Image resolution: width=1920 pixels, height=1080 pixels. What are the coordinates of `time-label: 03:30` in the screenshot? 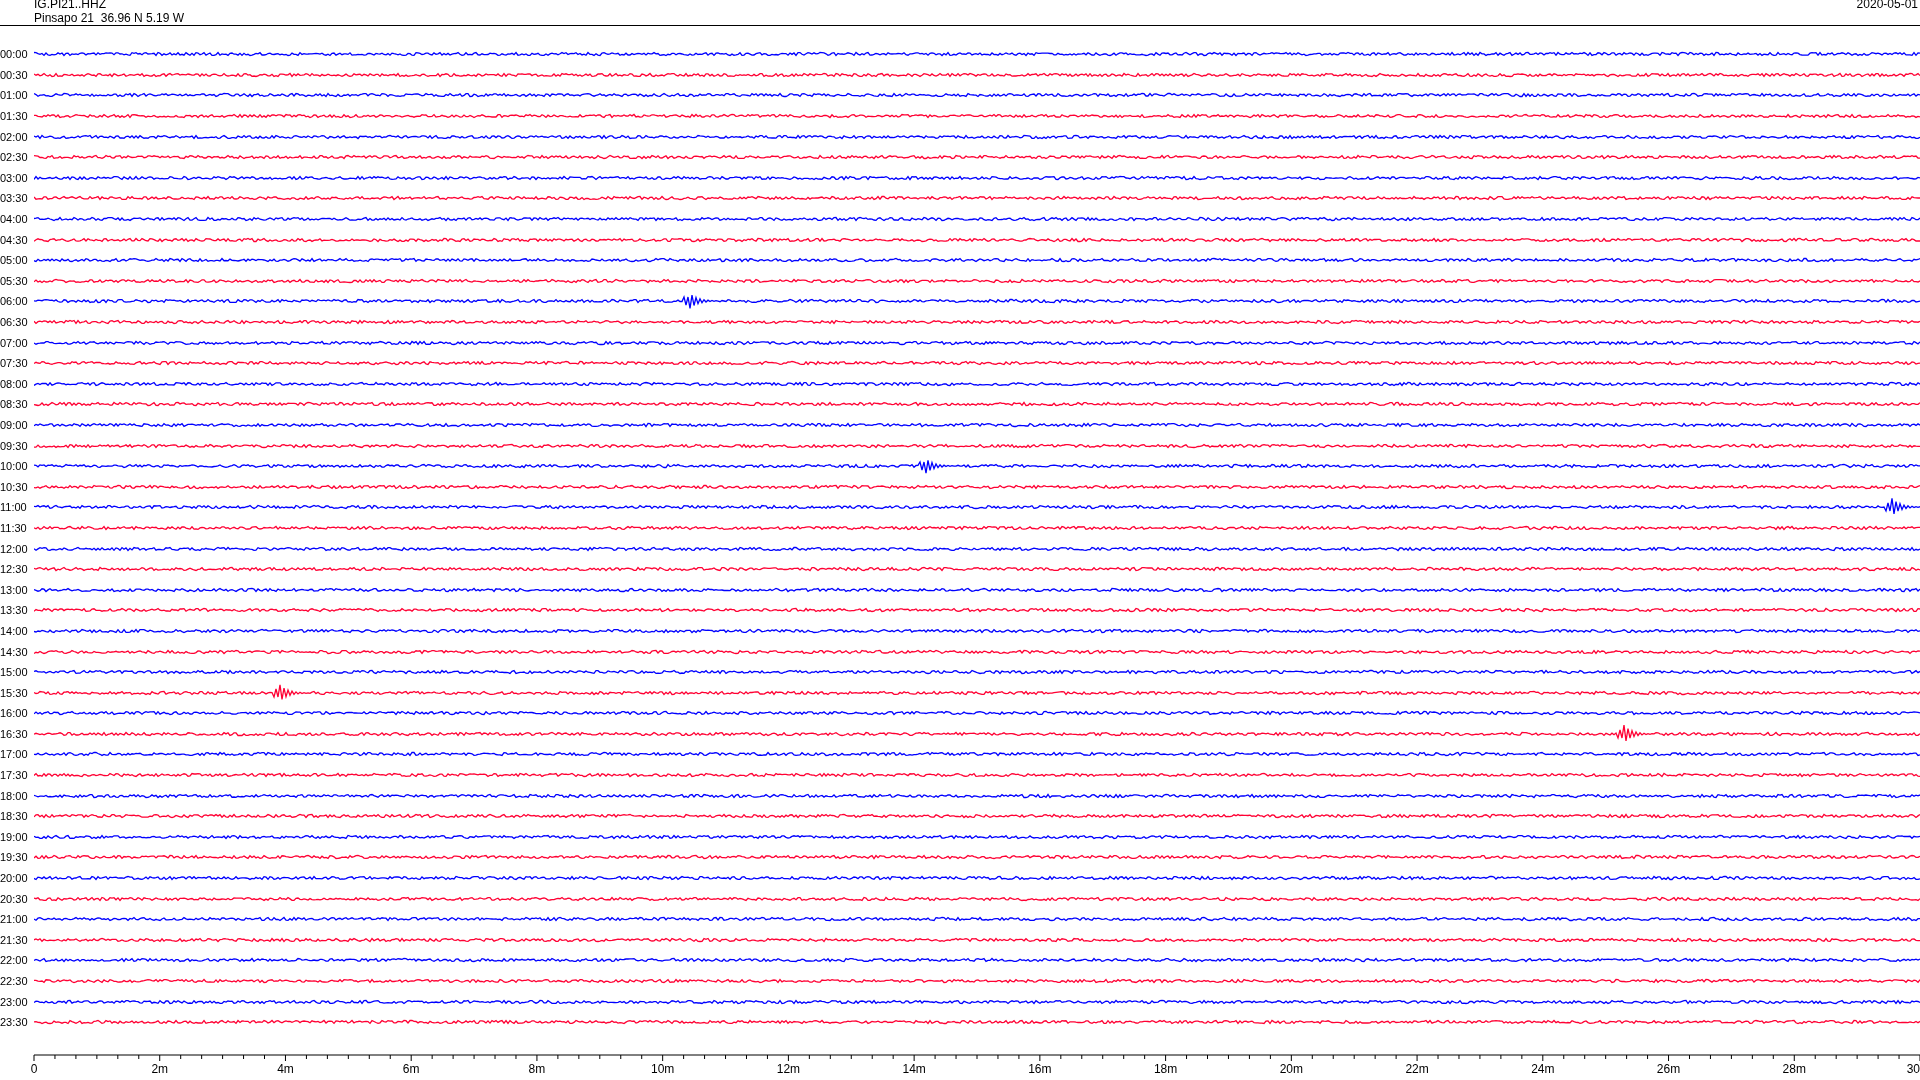 It's located at (14, 198).